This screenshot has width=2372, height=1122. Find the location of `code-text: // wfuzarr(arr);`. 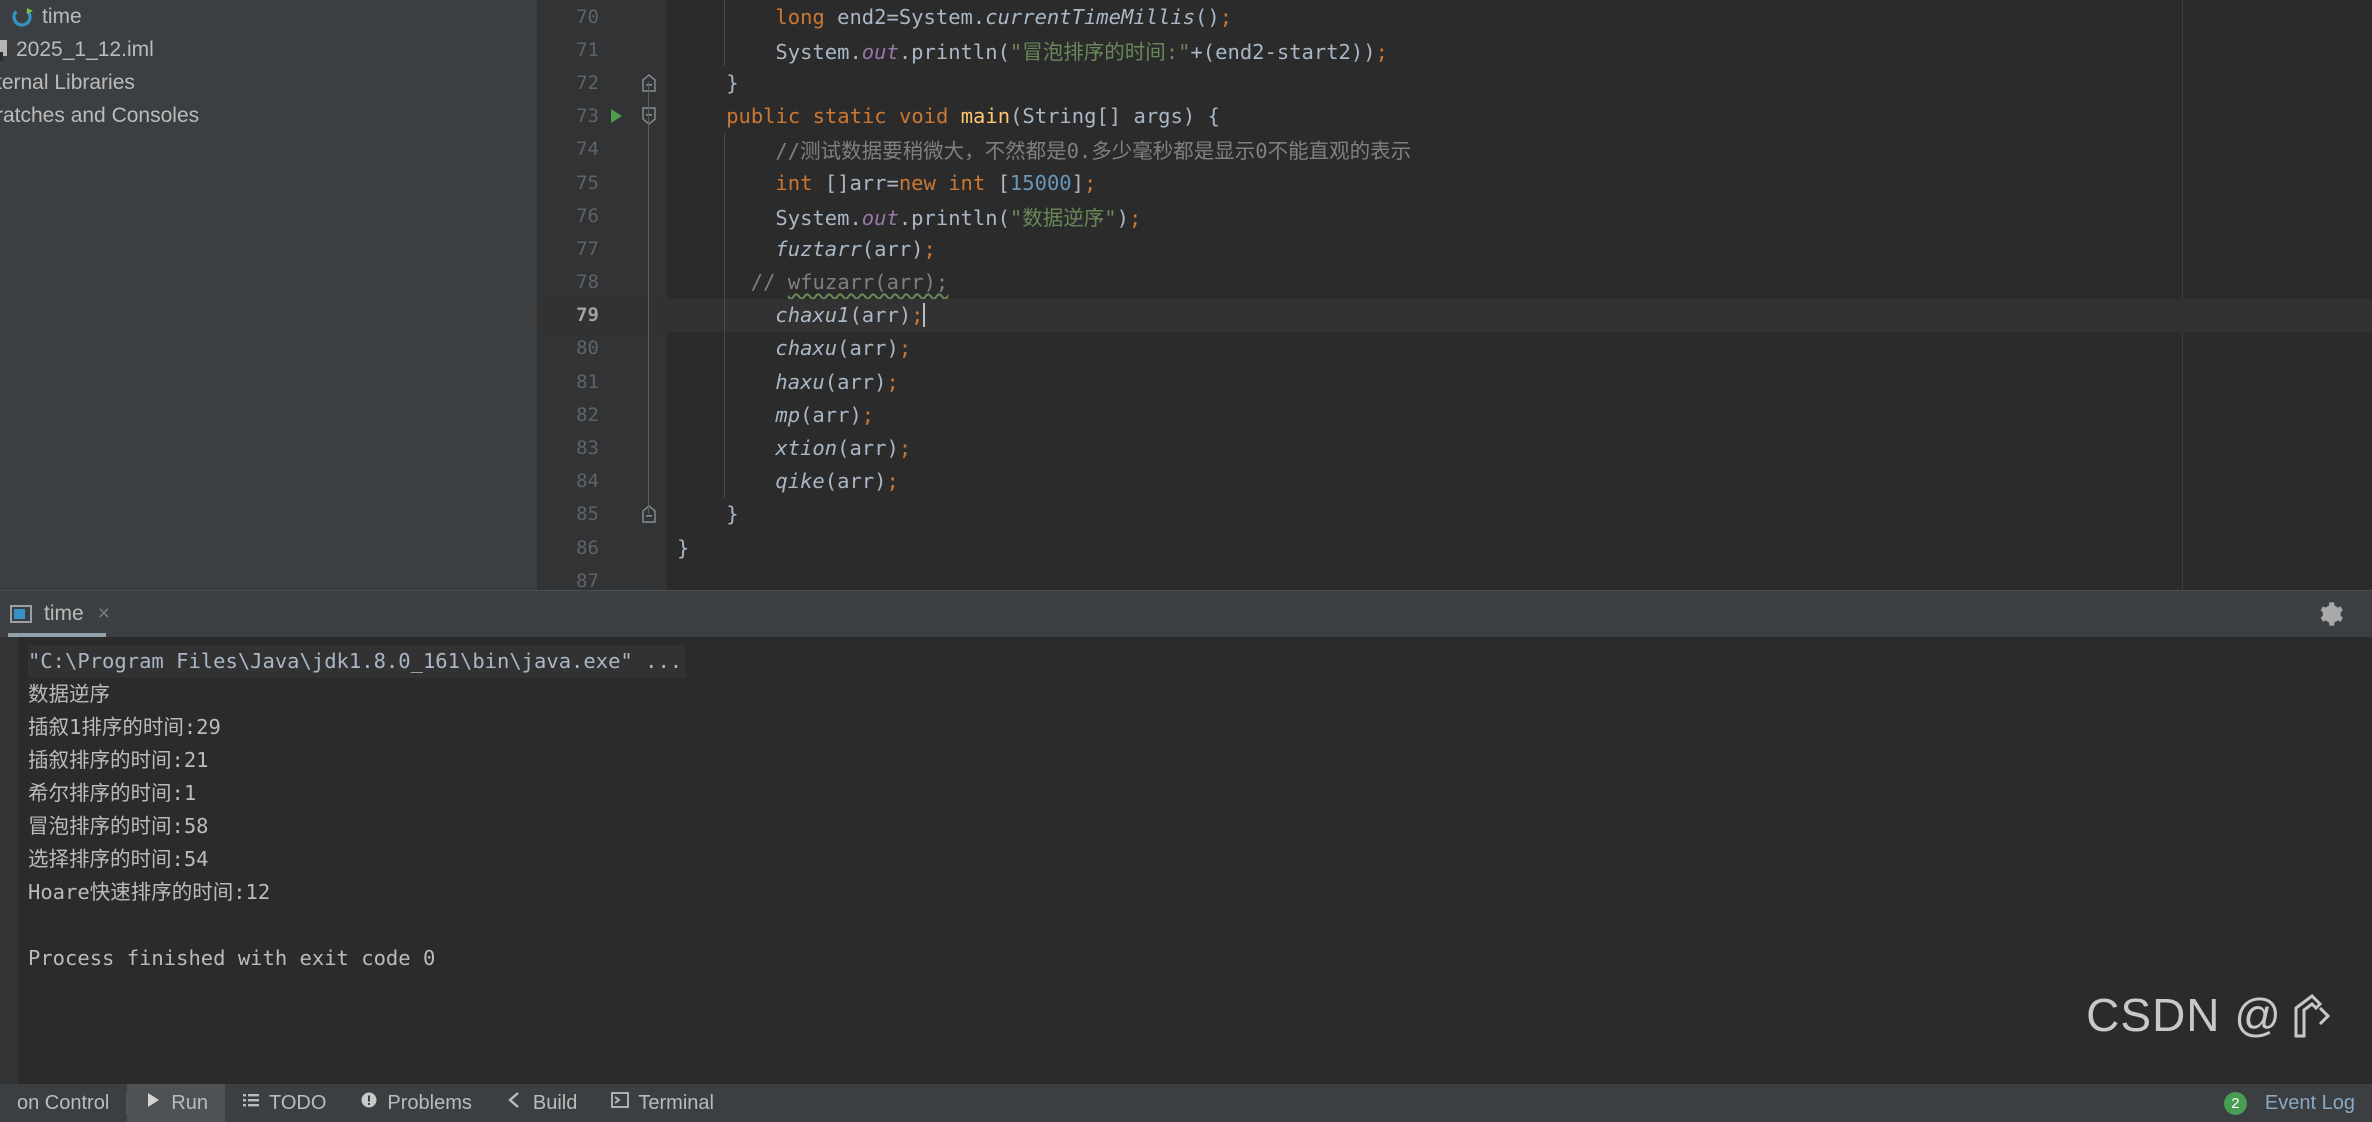

code-text: // wfuzarr(arr); is located at coordinates (849, 282).